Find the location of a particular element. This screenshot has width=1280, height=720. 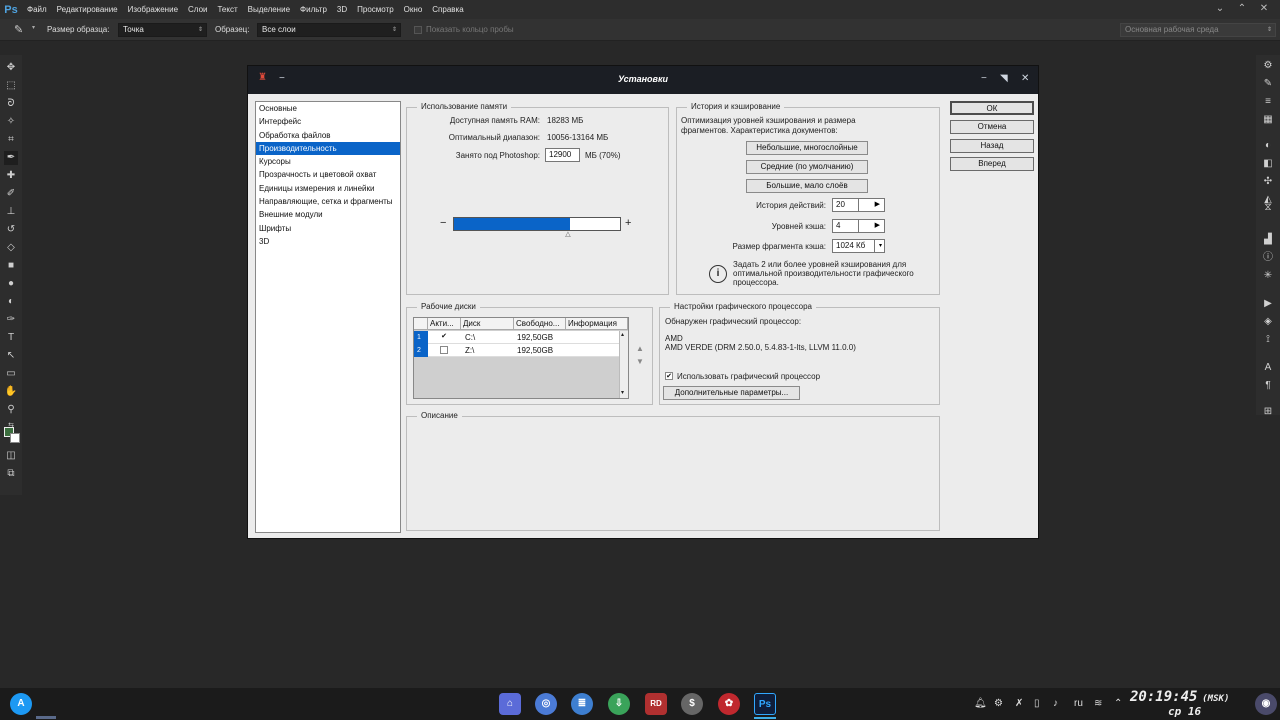

swatches-panel-icon: ▦ is located at coordinates (1268, 120).